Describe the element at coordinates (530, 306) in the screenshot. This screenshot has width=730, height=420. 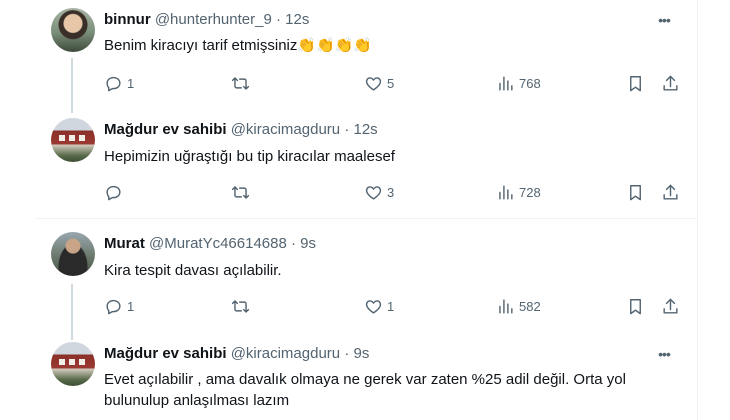
I see `view-count: 582` at that location.